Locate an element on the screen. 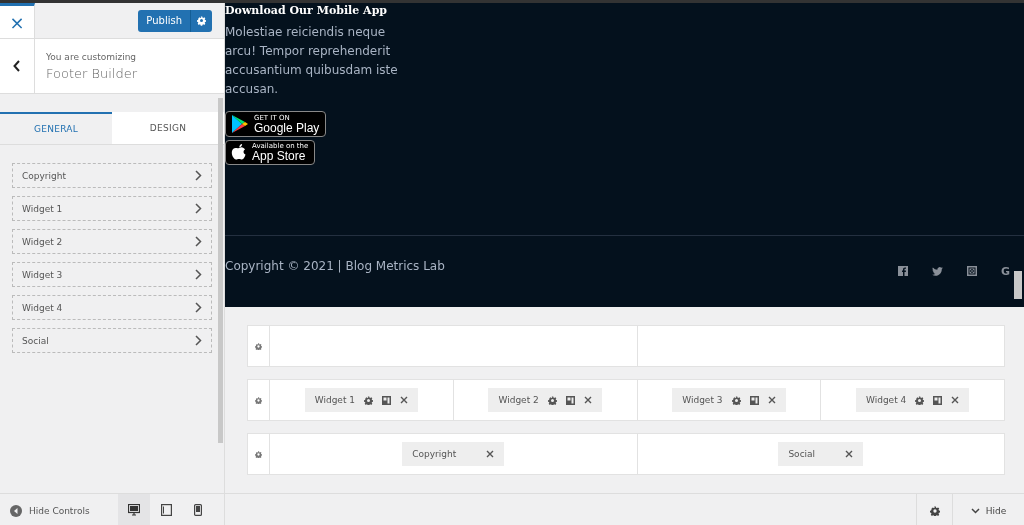 The width and height of the screenshot is (1024, 525). sidebar-item: Widget 1 is located at coordinates (112, 208).